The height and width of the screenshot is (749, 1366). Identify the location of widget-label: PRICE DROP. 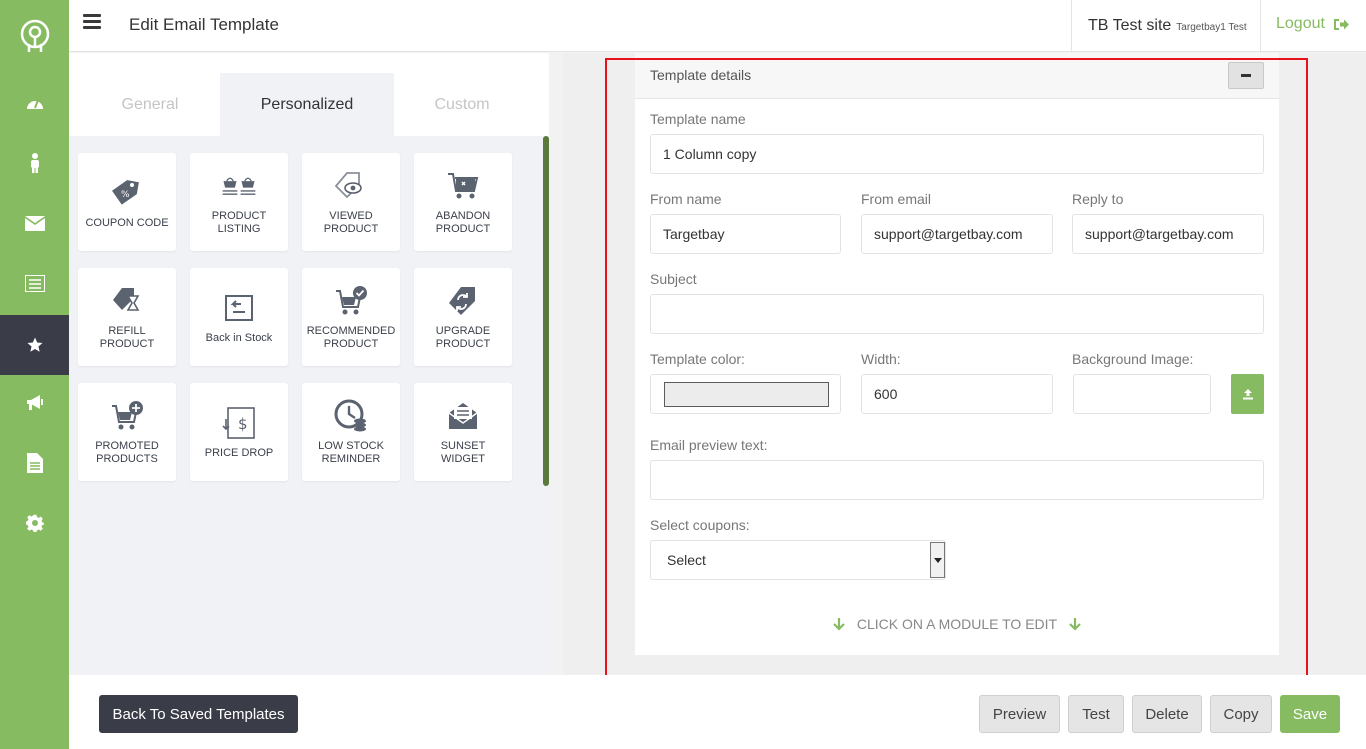
(239, 452).